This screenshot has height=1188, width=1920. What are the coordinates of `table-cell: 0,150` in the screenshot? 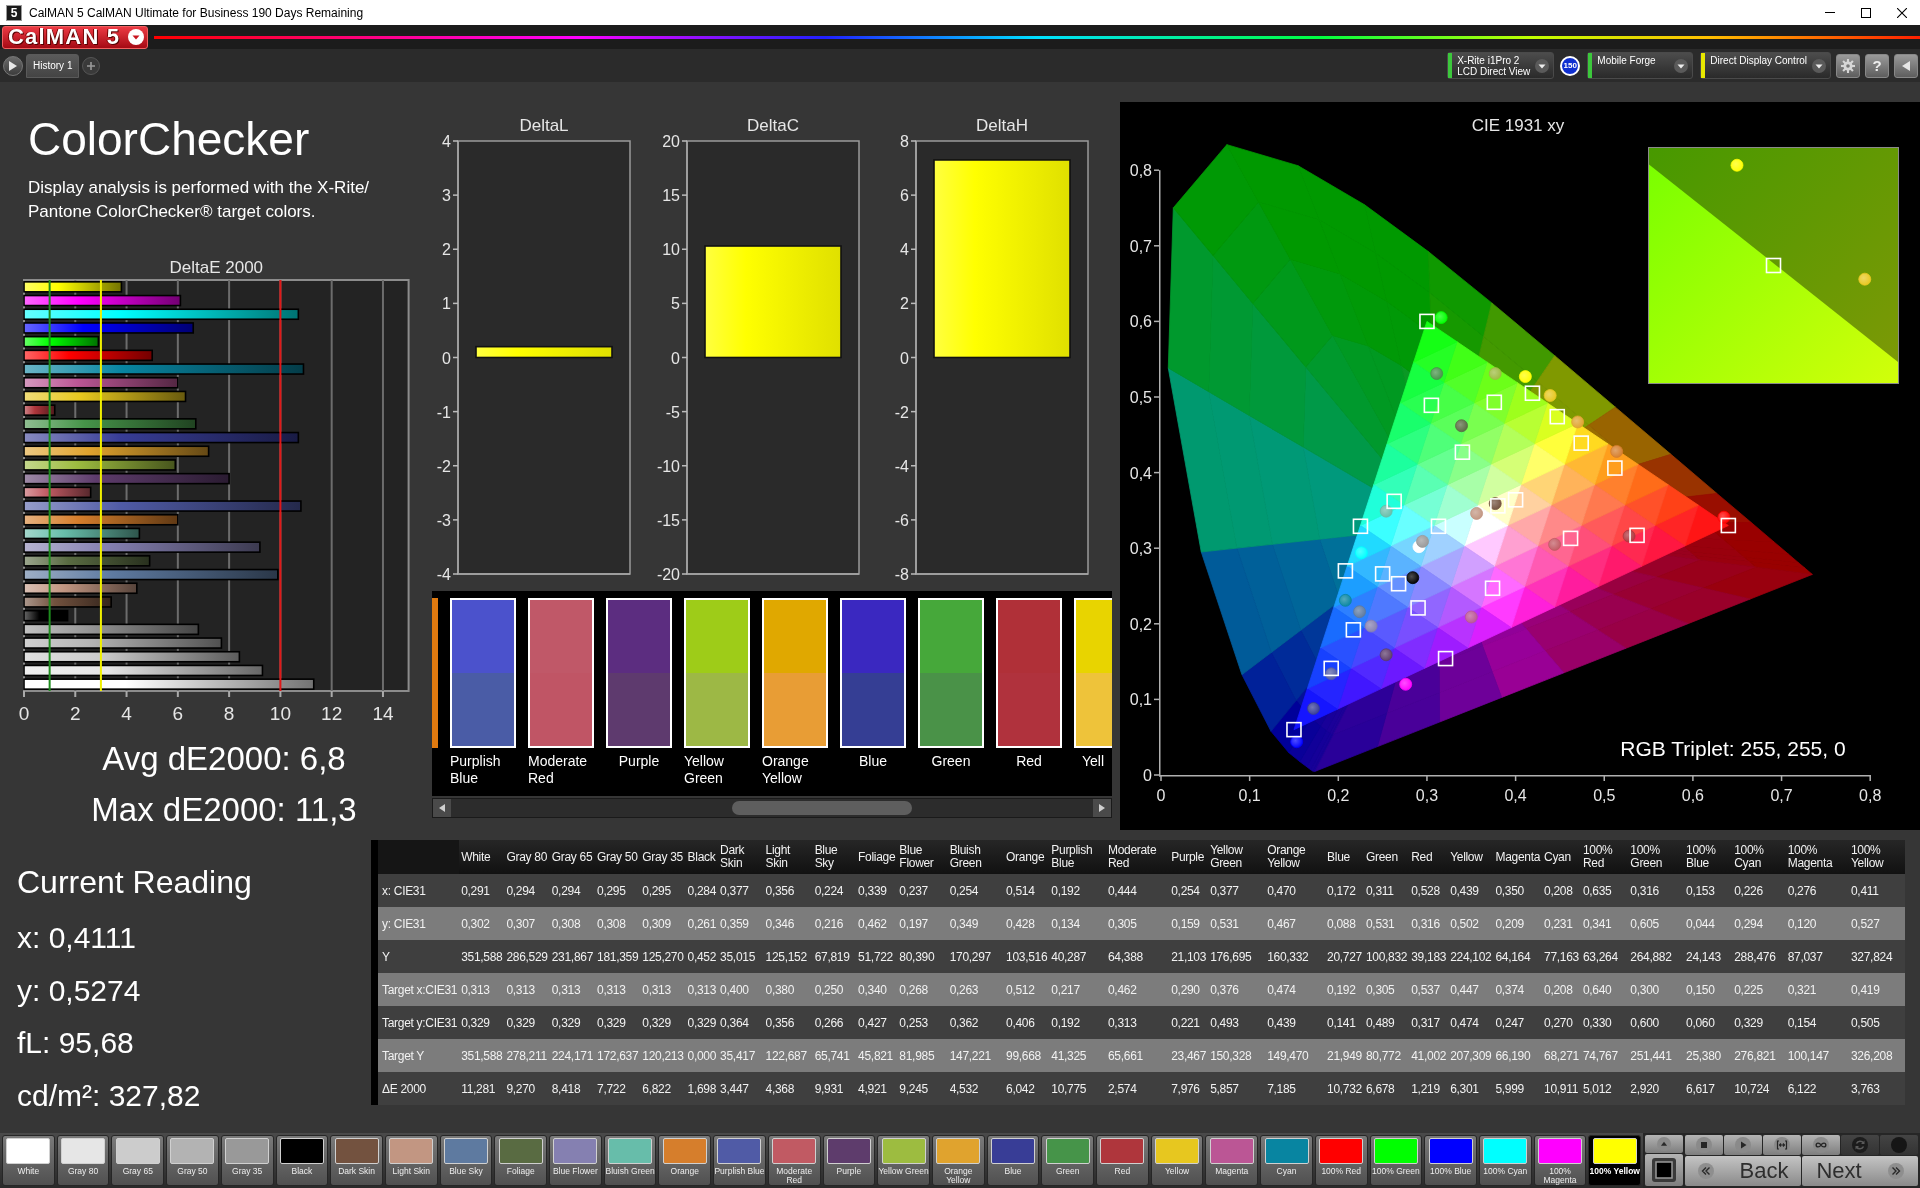 It's located at (1708, 989).